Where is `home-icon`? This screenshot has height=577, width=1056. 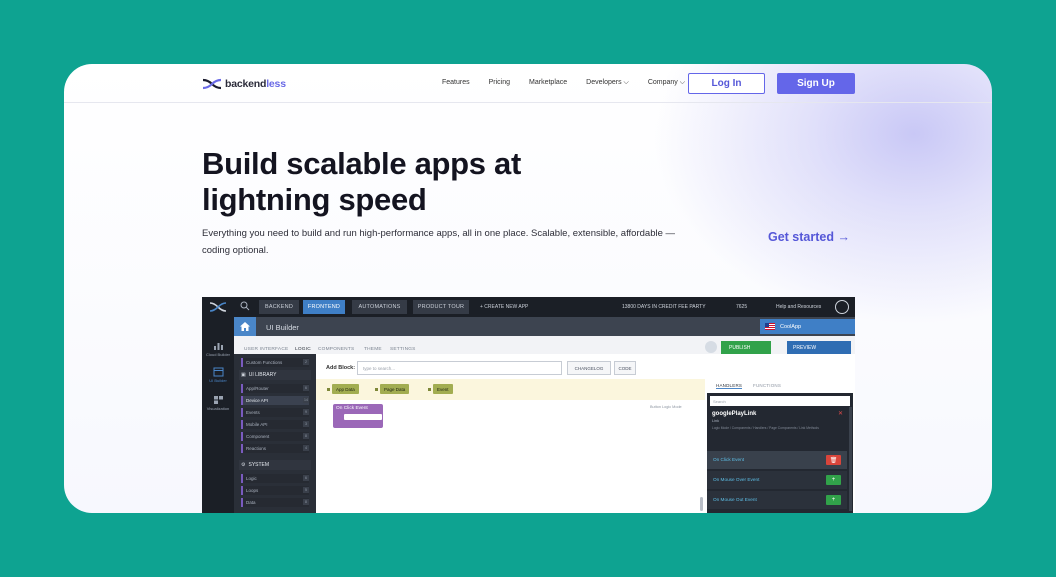 home-icon is located at coordinates (245, 326).